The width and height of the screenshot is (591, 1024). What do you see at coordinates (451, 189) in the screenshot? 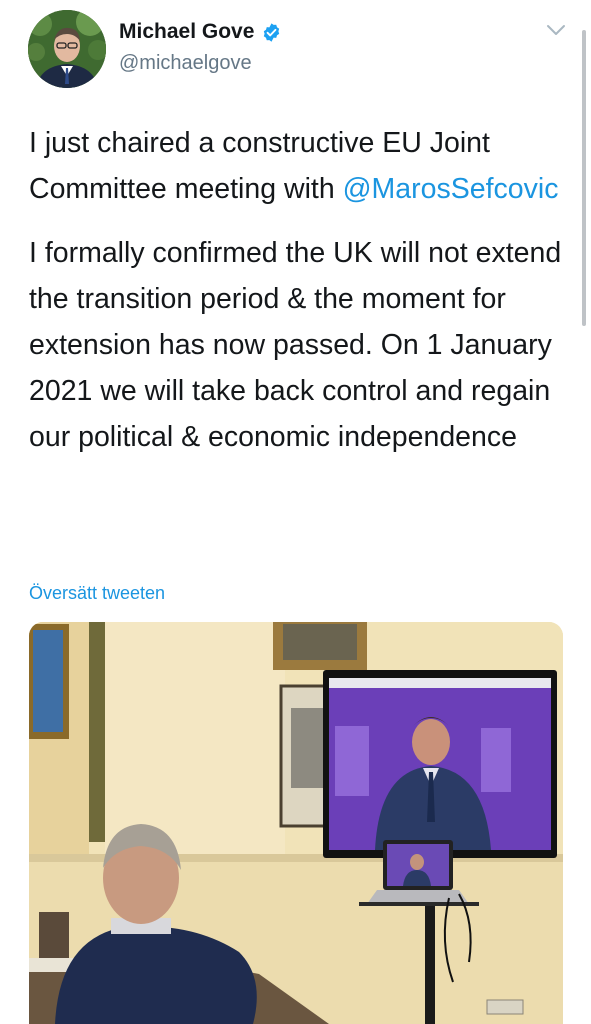
I see `mention-link: @MarosSefcovic` at bounding box center [451, 189].